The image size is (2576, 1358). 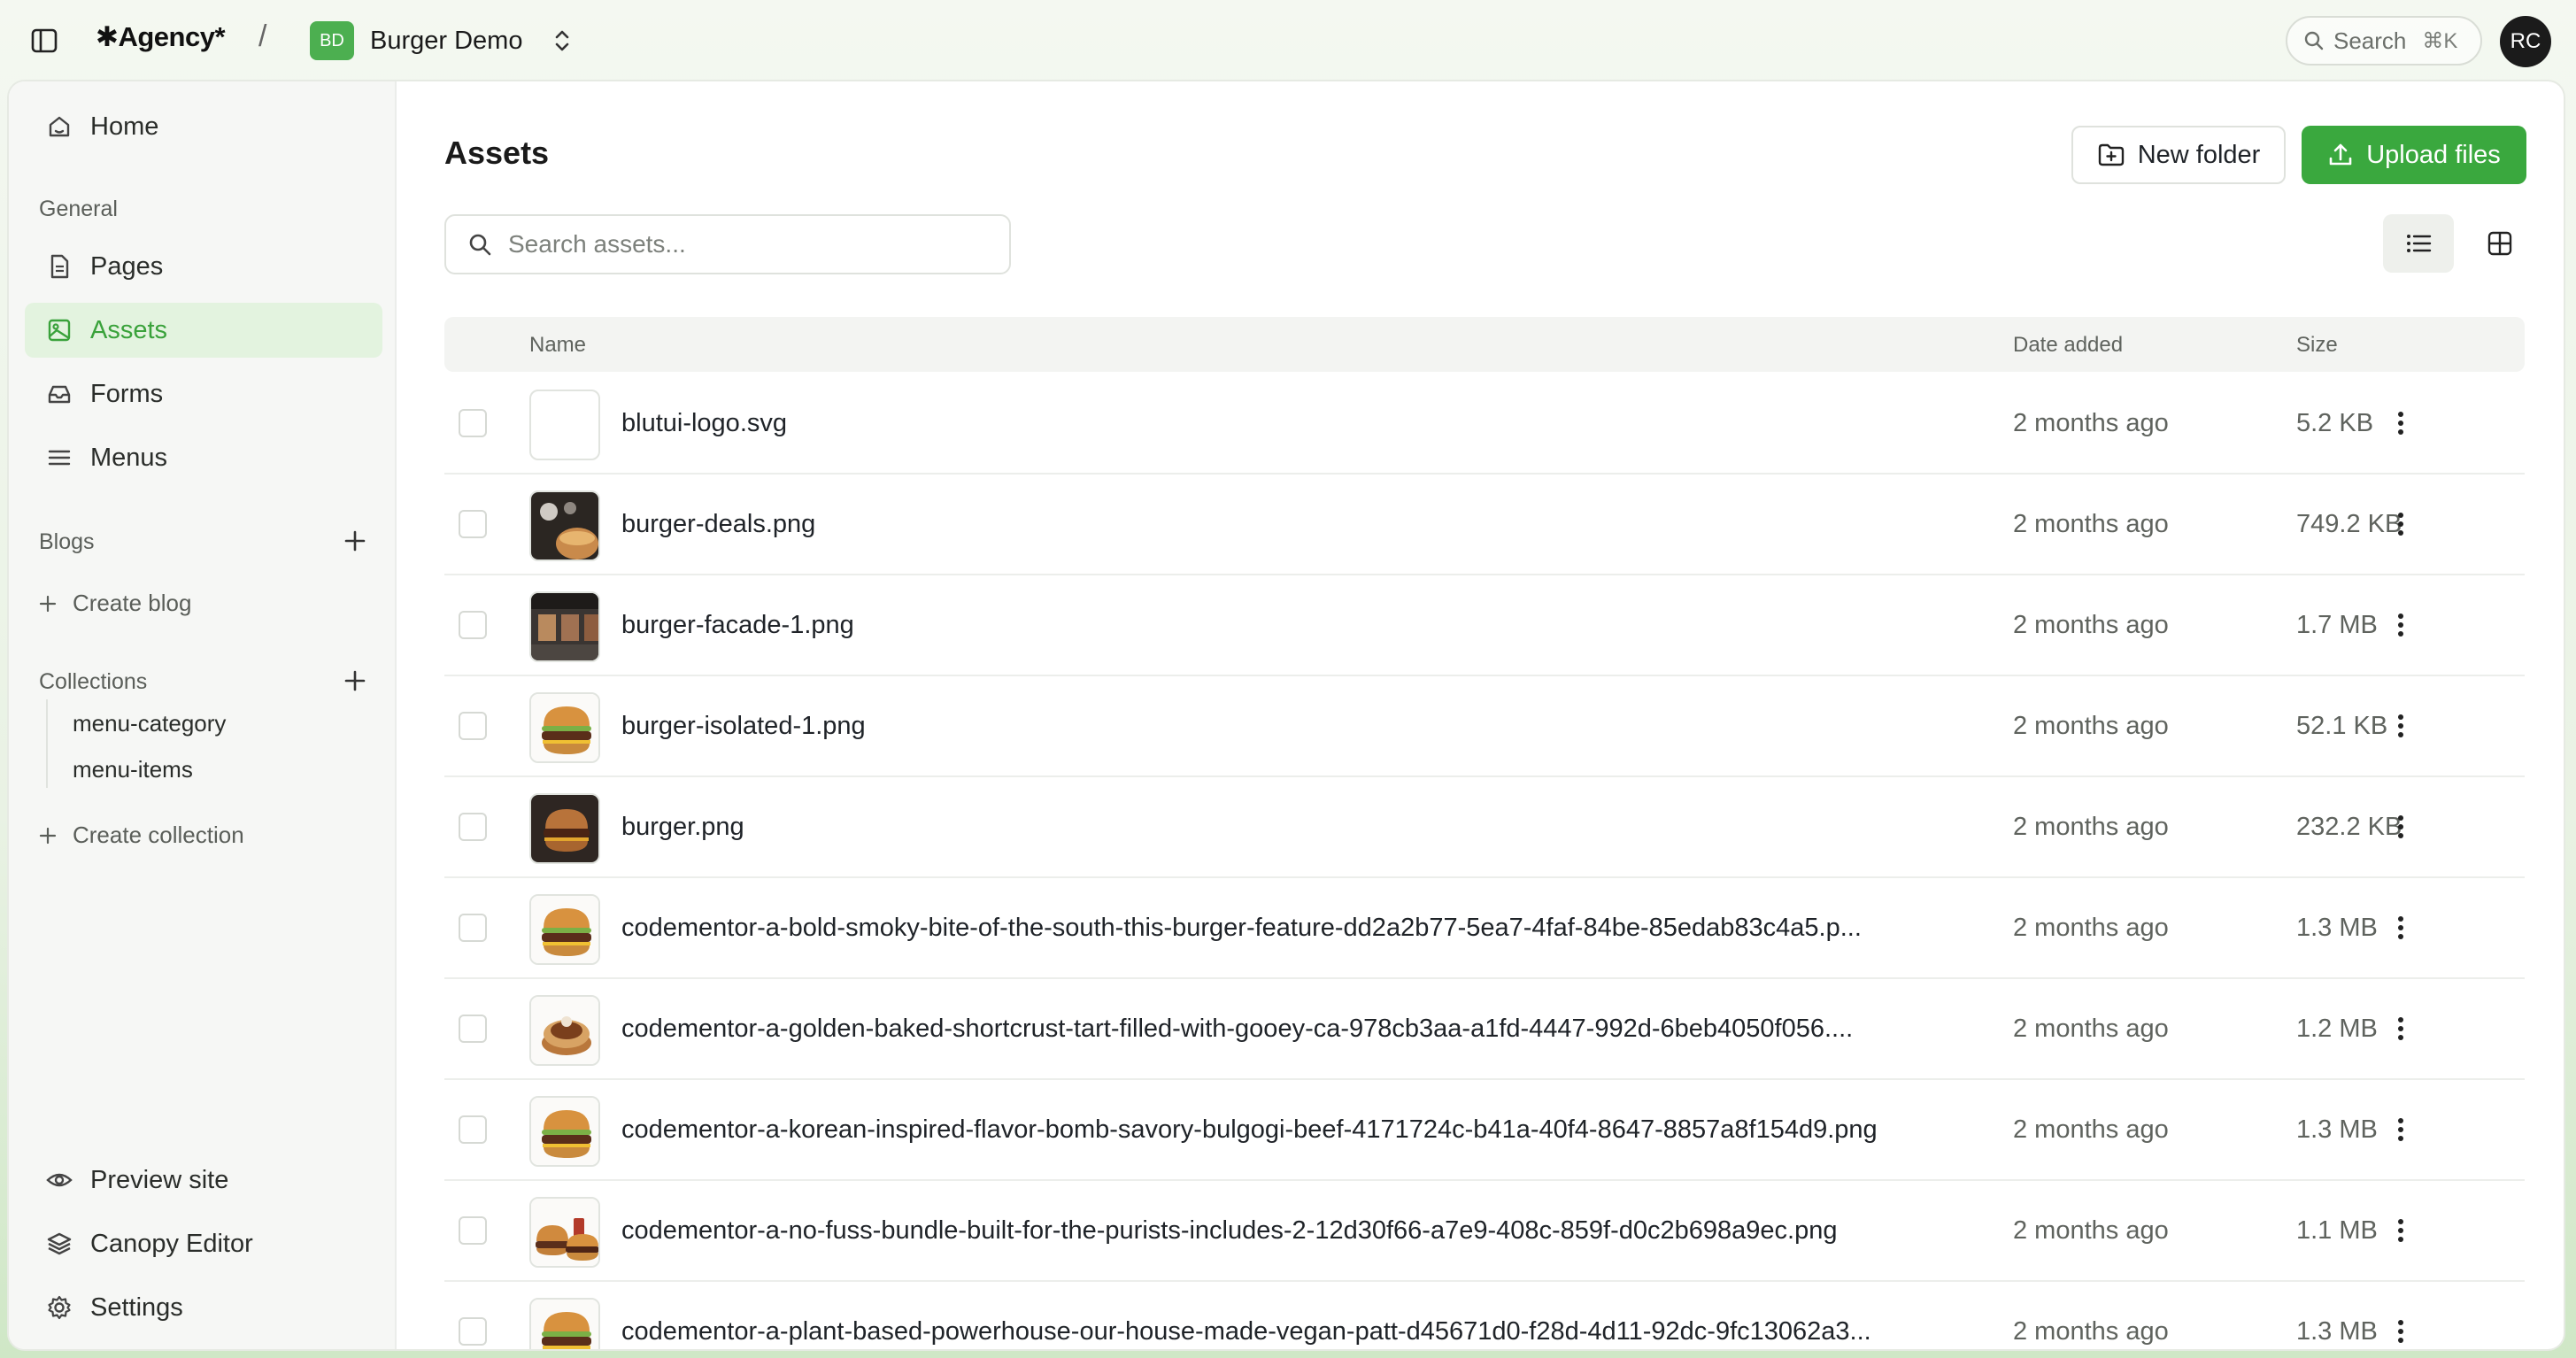 I want to click on table-row: burger.png 2 months ago 232.2 KB, so click(x=1484, y=827).